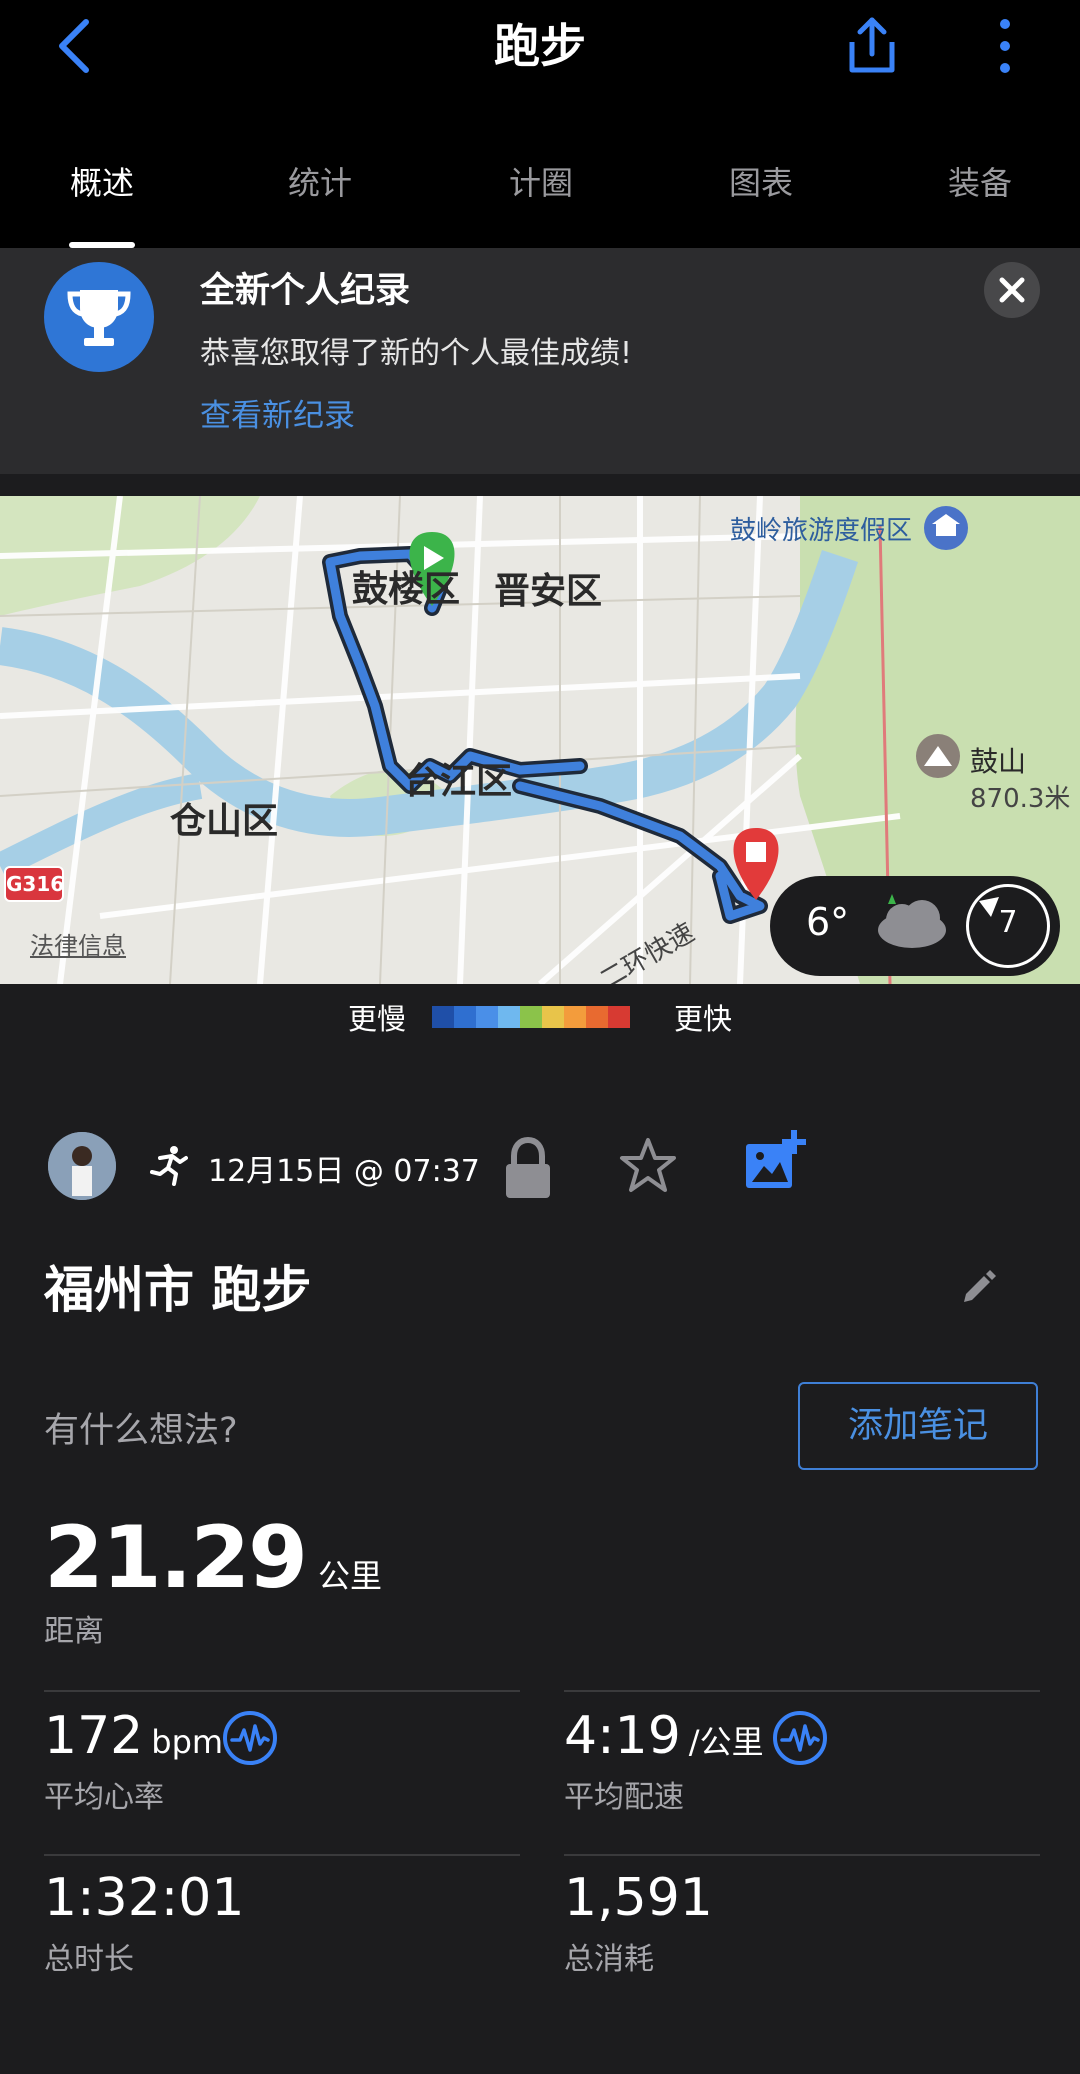 The image size is (1080, 2074). What do you see at coordinates (540, 124) in the screenshot?
I see `top-bar: 跑步 概述 统计 计圈 图表 装备` at bounding box center [540, 124].